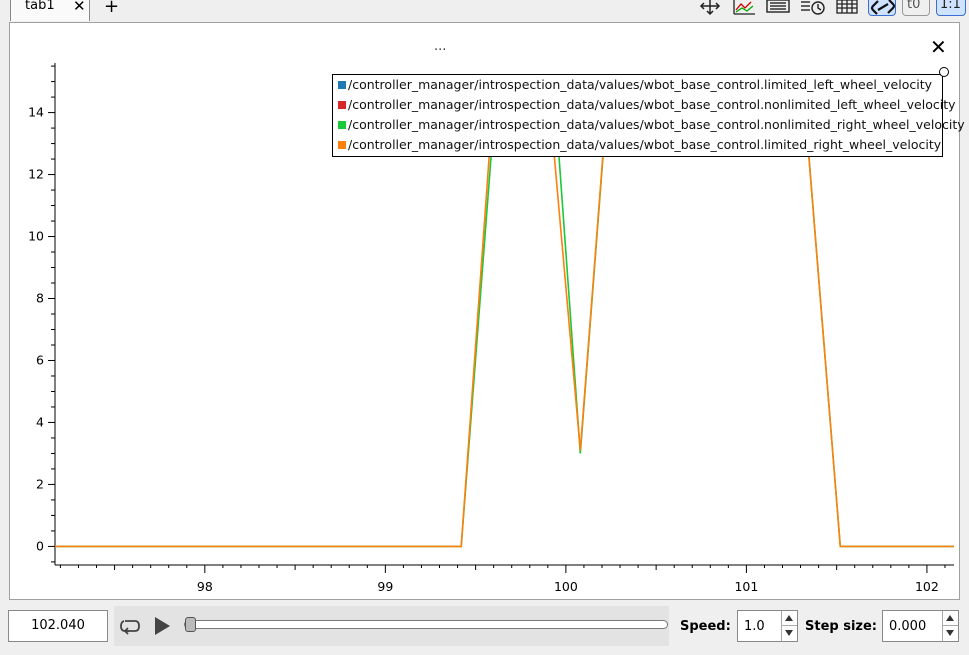  I want to click on y-tick-label: 2, so click(40, 483).